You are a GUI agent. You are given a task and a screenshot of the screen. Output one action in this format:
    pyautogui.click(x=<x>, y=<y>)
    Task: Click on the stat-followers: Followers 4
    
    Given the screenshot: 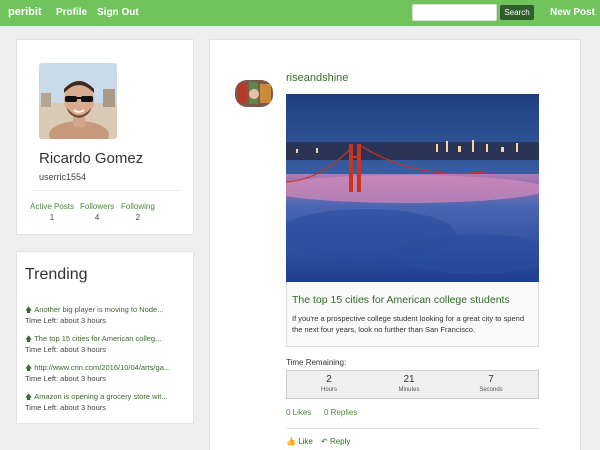 What is the action you would take?
    pyautogui.click(x=97, y=212)
    